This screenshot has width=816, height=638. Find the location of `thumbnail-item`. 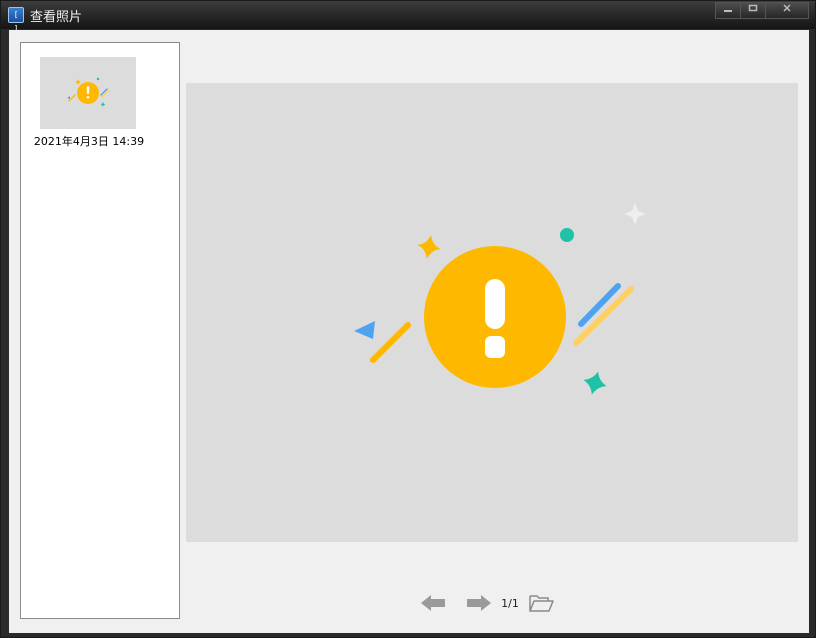

thumbnail-item is located at coordinates (88, 93).